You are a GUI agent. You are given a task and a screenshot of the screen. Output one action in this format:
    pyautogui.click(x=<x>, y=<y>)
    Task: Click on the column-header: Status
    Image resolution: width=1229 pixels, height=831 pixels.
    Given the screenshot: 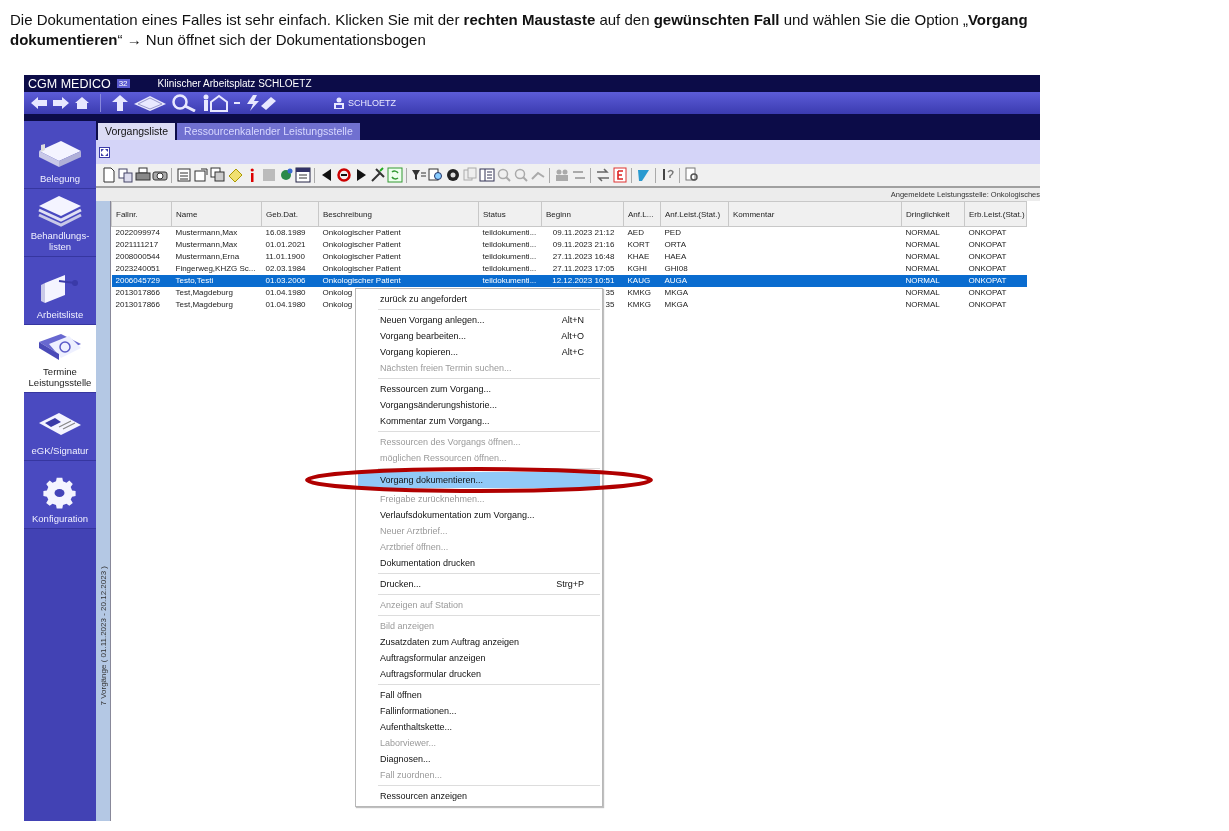 What is the action you would take?
    pyautogui.click(x=510, y=214)
    